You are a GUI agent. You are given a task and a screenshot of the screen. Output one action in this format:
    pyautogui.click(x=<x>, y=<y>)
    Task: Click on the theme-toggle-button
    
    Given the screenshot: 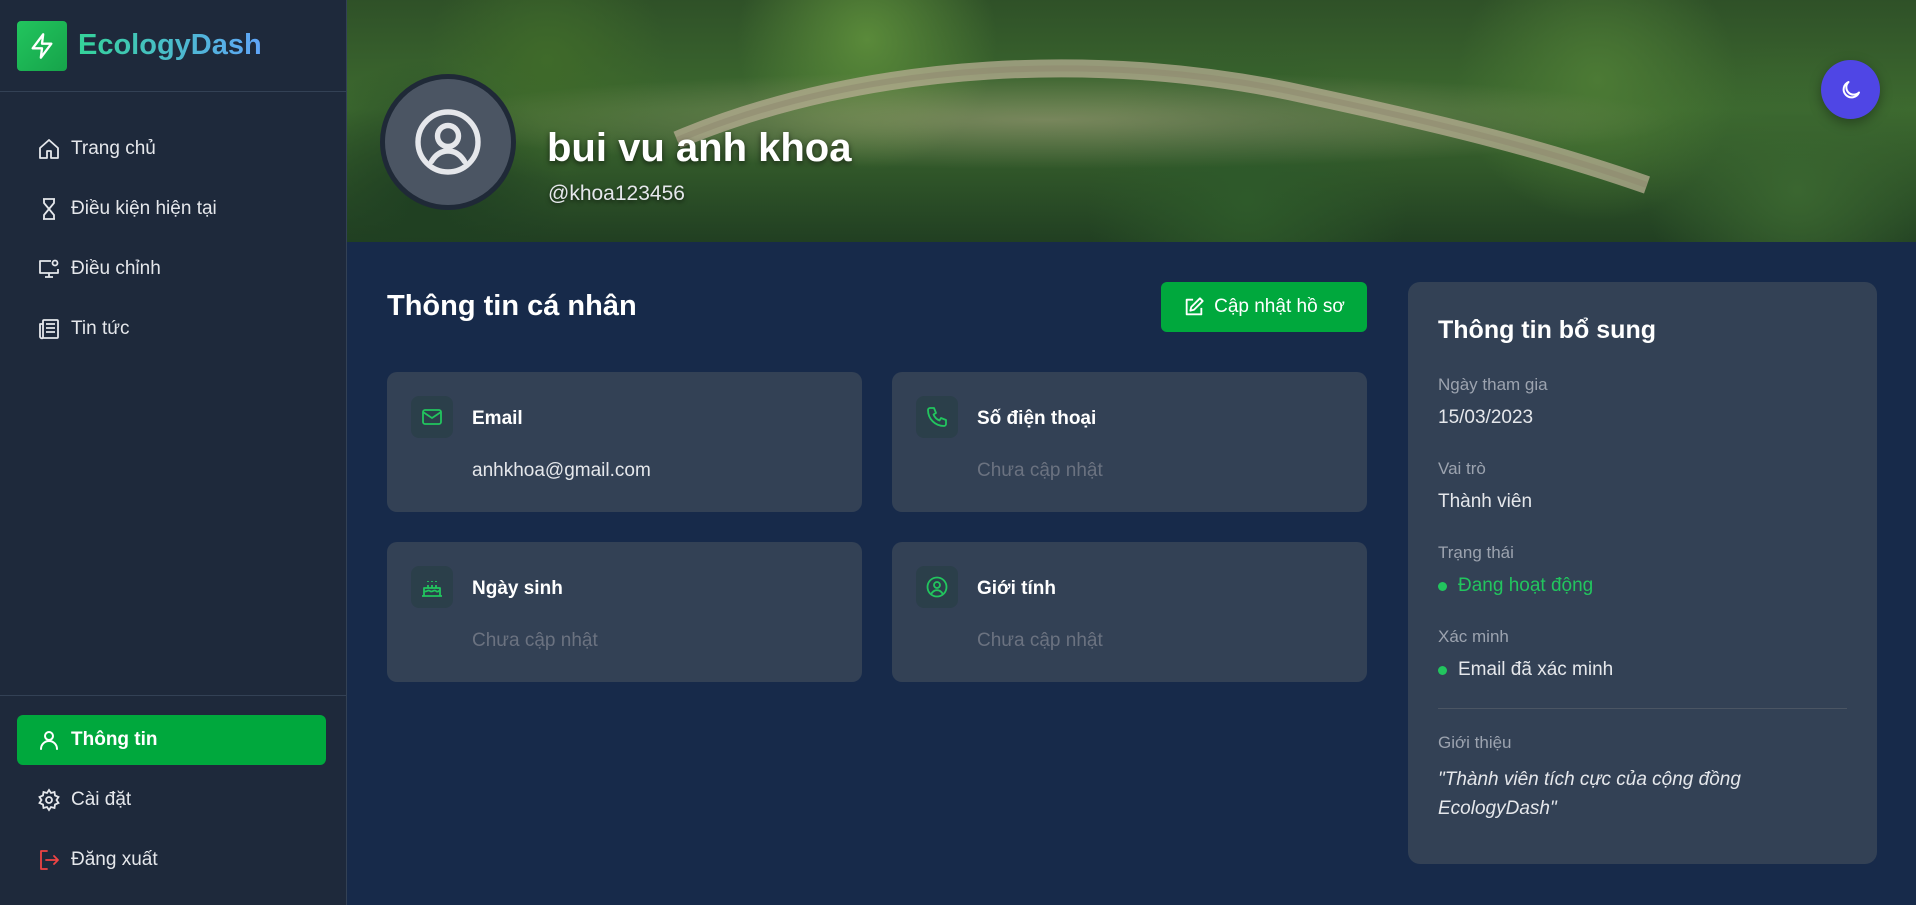 What is the action you would take?
    pyautogui.click(x=1850, y=89)
    